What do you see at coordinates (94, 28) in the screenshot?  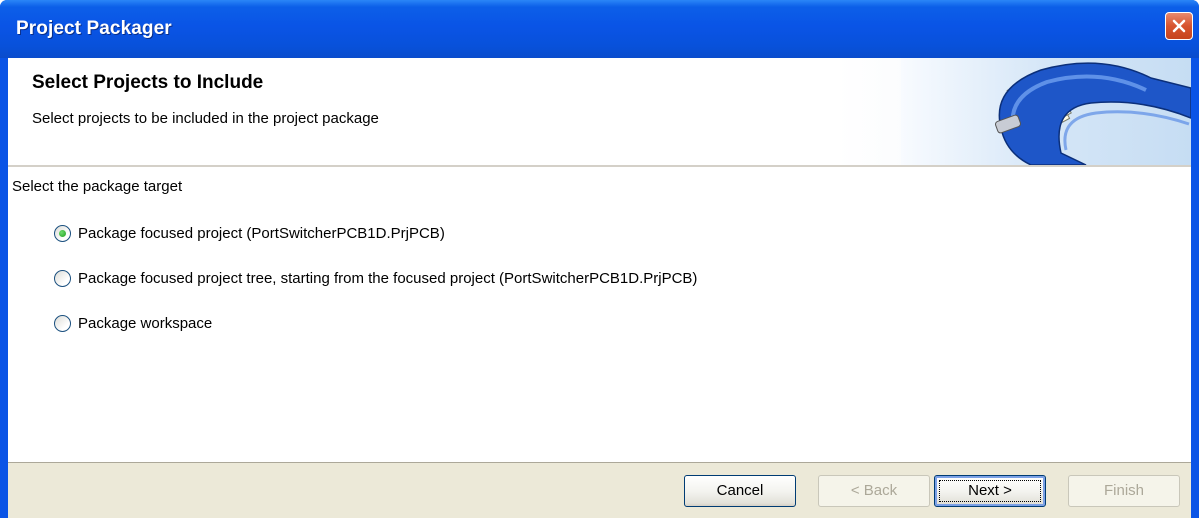 I see `window-title: Project Packager` at bounding box center [94, 28].